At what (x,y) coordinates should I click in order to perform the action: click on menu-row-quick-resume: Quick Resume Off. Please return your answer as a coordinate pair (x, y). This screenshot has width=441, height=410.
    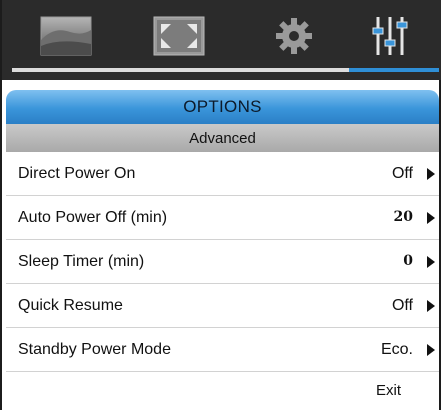
    Looking at the image, I should click on (222, 306).